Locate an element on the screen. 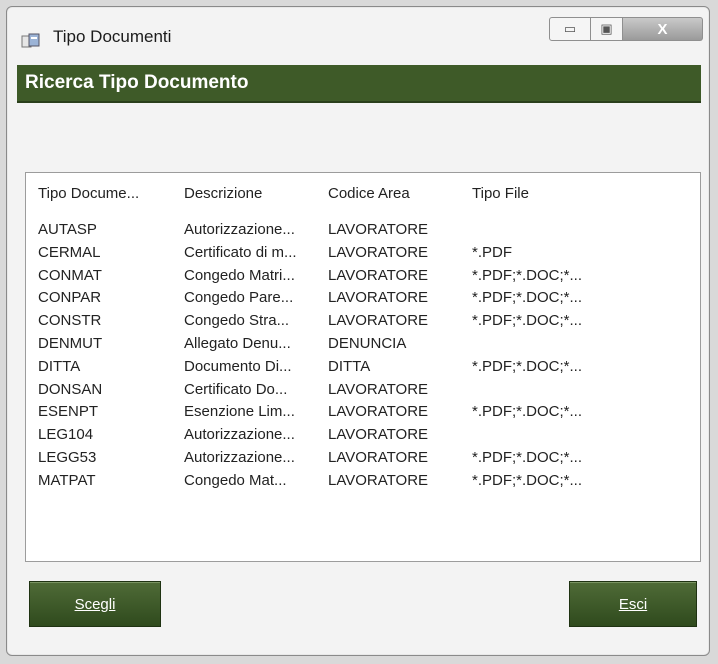  maximize-icon: ▣ is located at coordinates (606, 28).